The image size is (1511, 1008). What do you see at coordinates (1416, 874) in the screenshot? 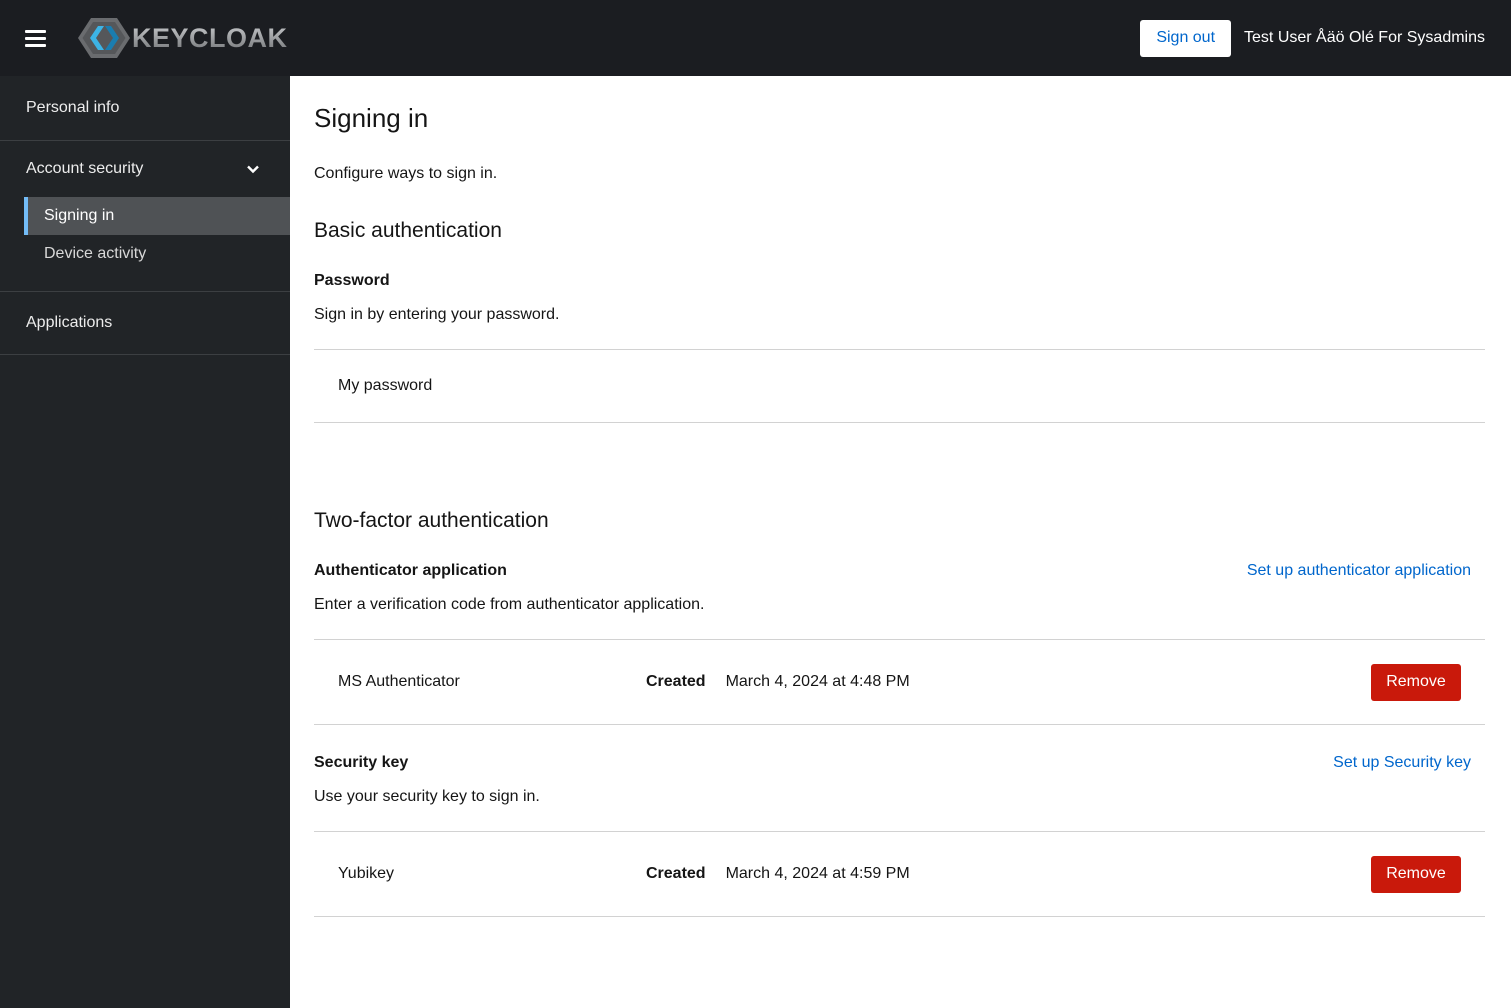
I see `remove-security-key-button: Remove` at bounding box center [1416, 874].